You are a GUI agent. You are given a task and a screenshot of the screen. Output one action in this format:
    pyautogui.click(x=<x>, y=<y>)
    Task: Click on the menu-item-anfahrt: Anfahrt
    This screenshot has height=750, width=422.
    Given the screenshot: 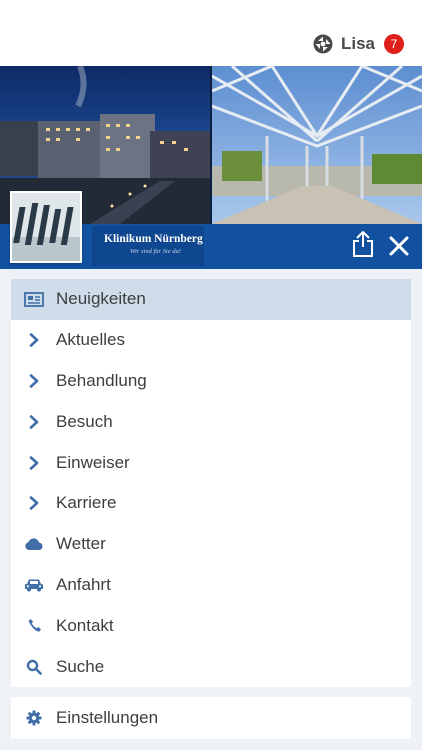 What is the action you would take?
    pyautogui.click(x=211, y=585)
    